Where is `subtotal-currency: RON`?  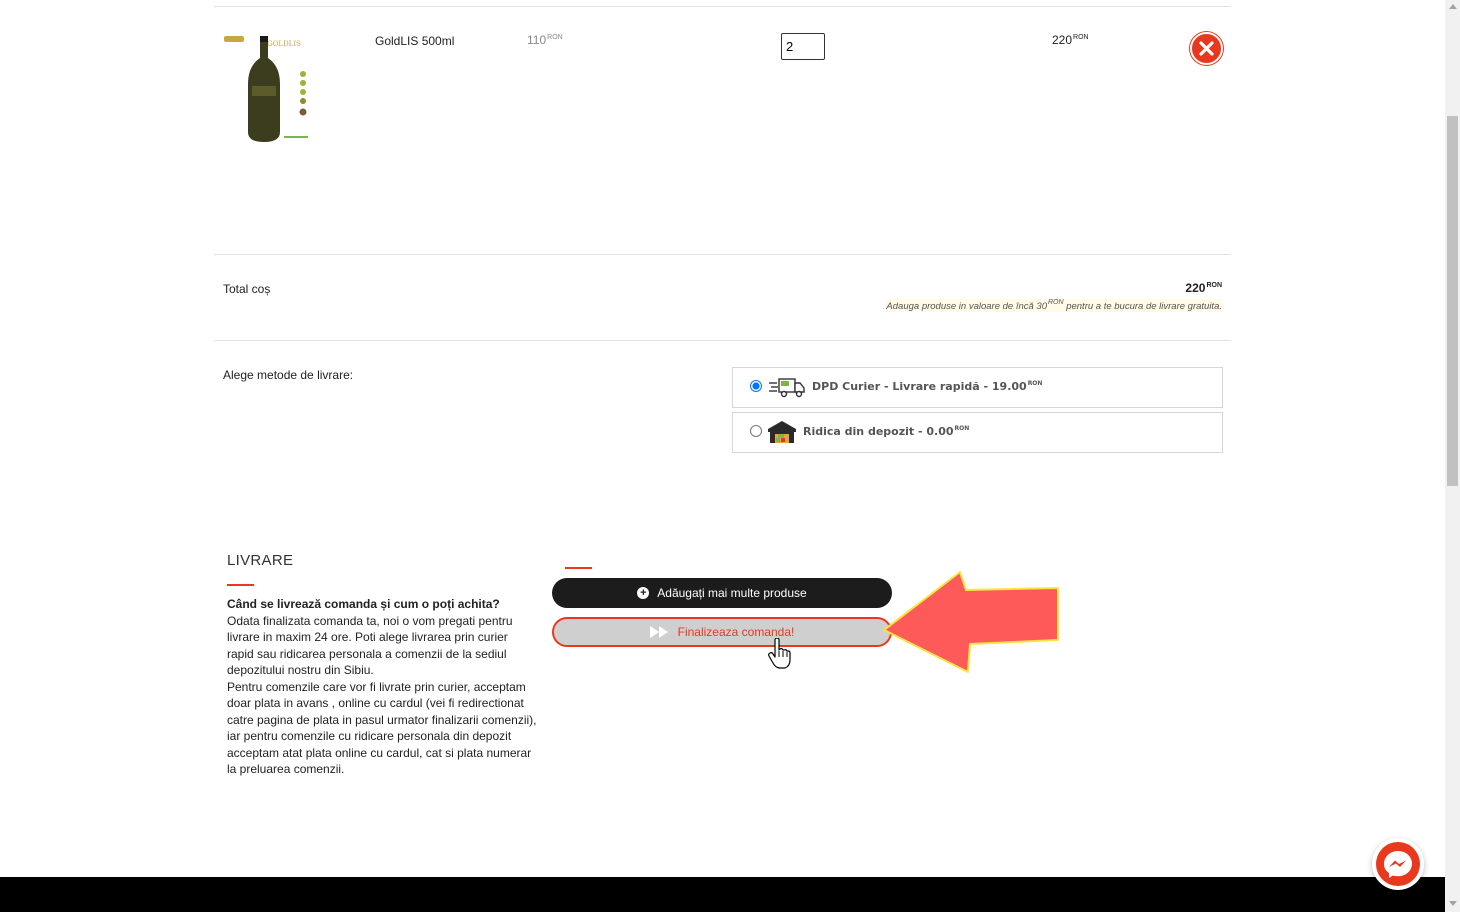 subtotal-currency: RON is located at coordinates (1081, 37).